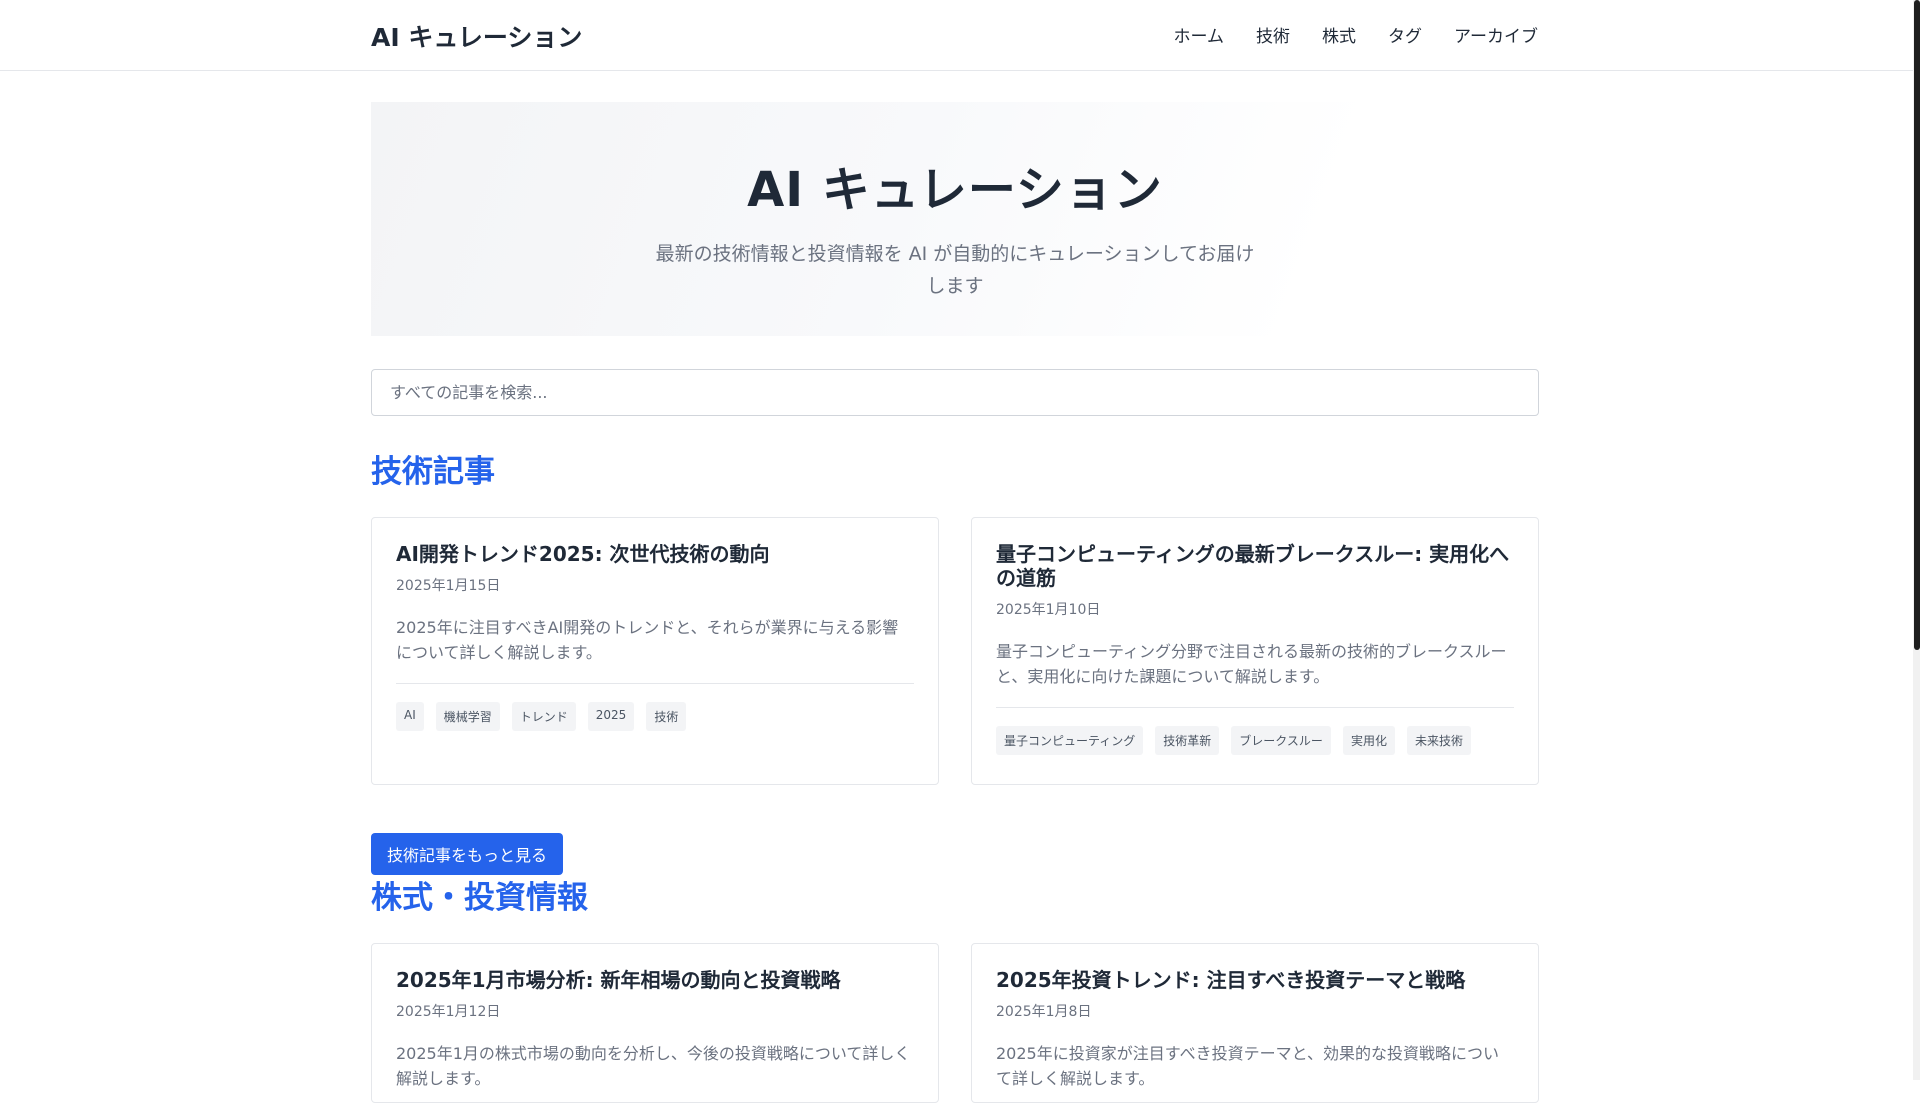 This screenshot has width=1920, height=1103. I want to click on tag-ai: AI, so click(410, 716).